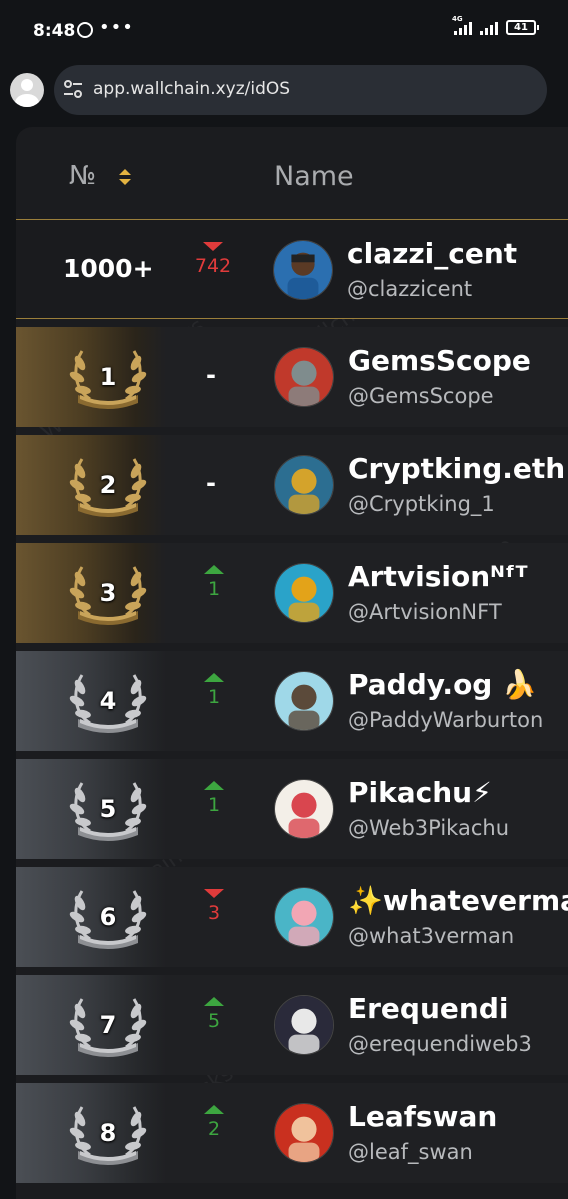 This screenshot has height=1199, width=568. Describe the element at coordinates (425, 612) in the screenshot. I see `user-handle: @ArtvisionNFT` at that location.